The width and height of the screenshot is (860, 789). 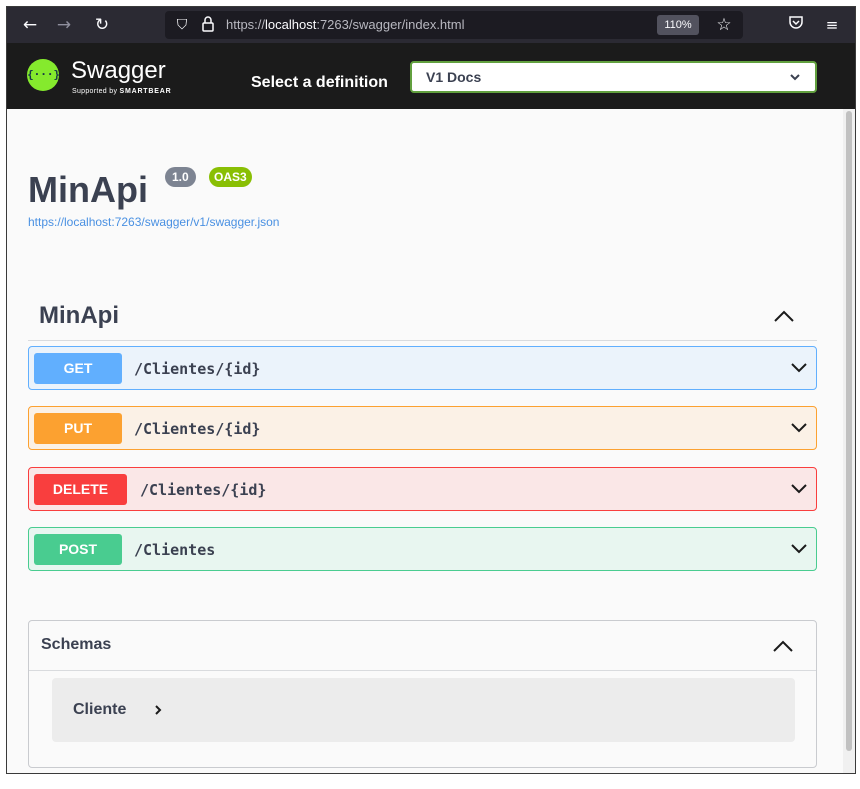 I want to click on method-badge: POST, so click(x=78, y=549).